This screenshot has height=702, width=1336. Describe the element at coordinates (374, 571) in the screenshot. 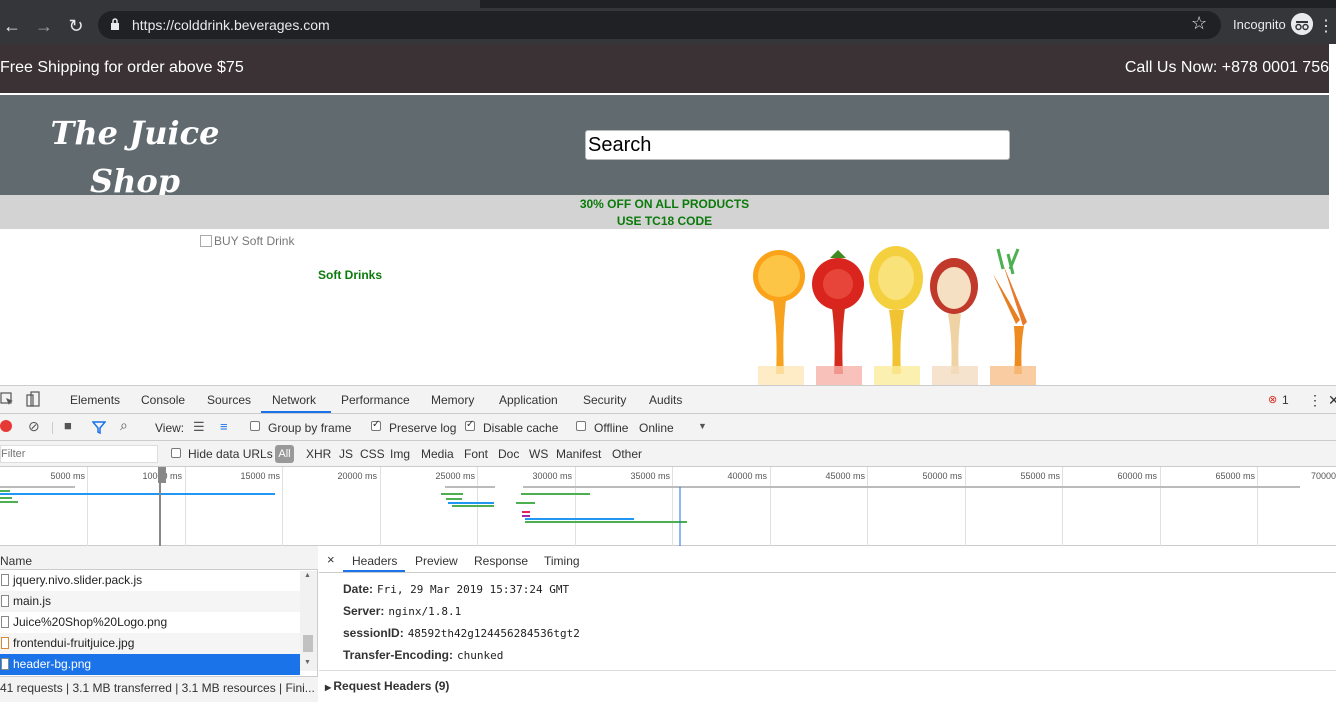

I see `detail-tab-indicator` at that location.